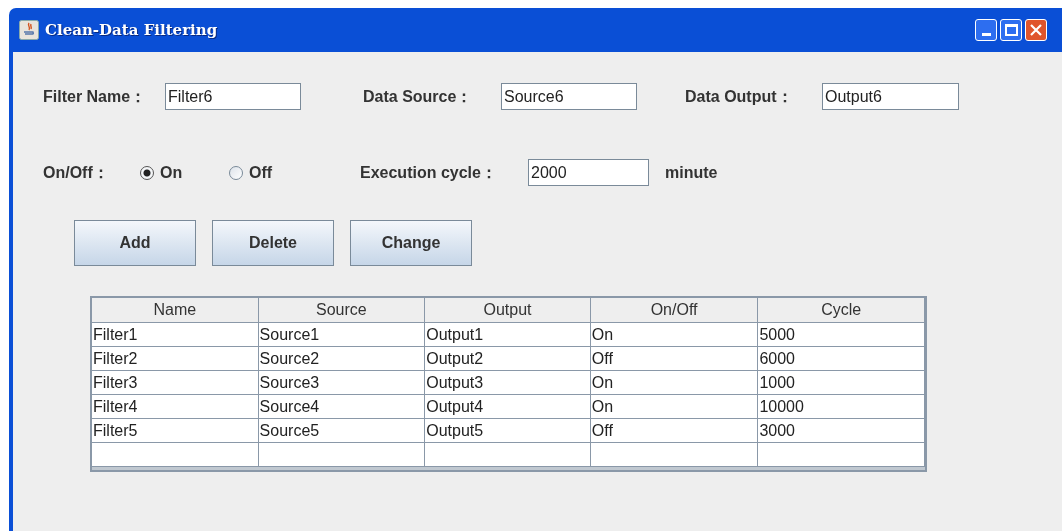 This screenshot has width=1062, height=531. I want to click on table-cell: Output1, so click(508, 335).